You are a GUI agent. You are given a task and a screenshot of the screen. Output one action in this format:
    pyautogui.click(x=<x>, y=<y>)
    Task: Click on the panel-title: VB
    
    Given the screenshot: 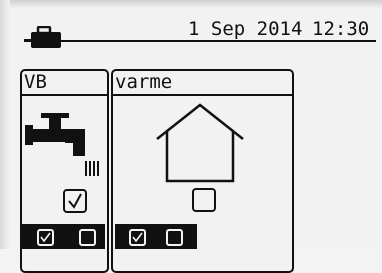 What is the action you would take?
    pyautogui.click(x=35, y=82)
    